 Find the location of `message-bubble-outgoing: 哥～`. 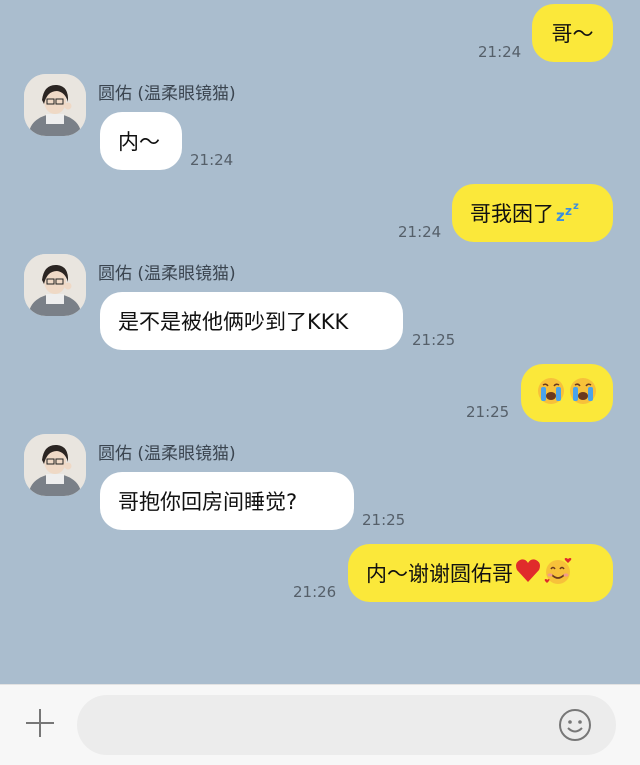

message-bubble-outgoing: 哥～ is located at coordinates (572, 33).